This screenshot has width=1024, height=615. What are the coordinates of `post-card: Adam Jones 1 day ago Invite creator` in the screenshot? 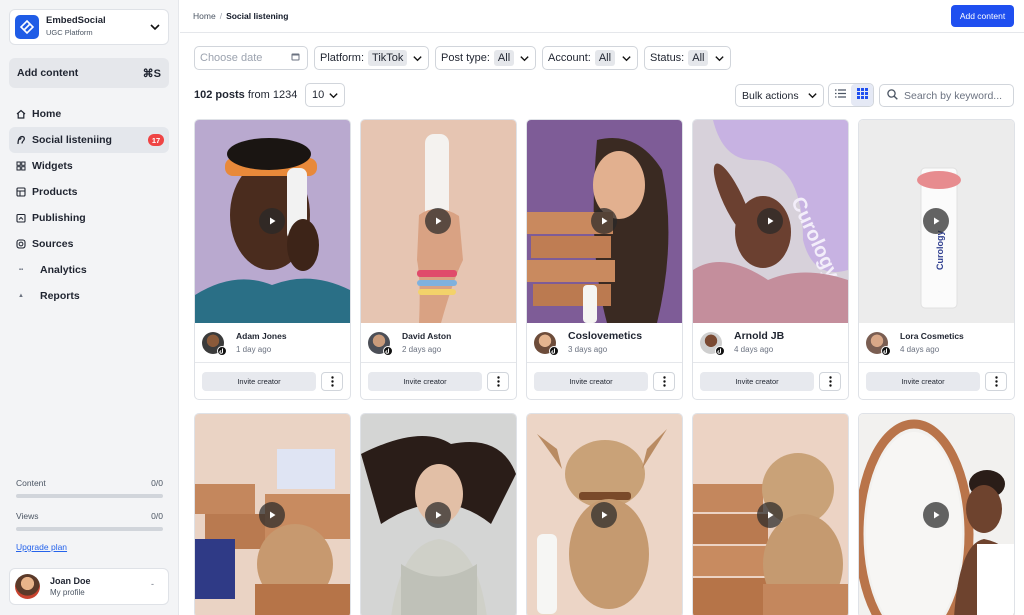 It's located at (272, 259).